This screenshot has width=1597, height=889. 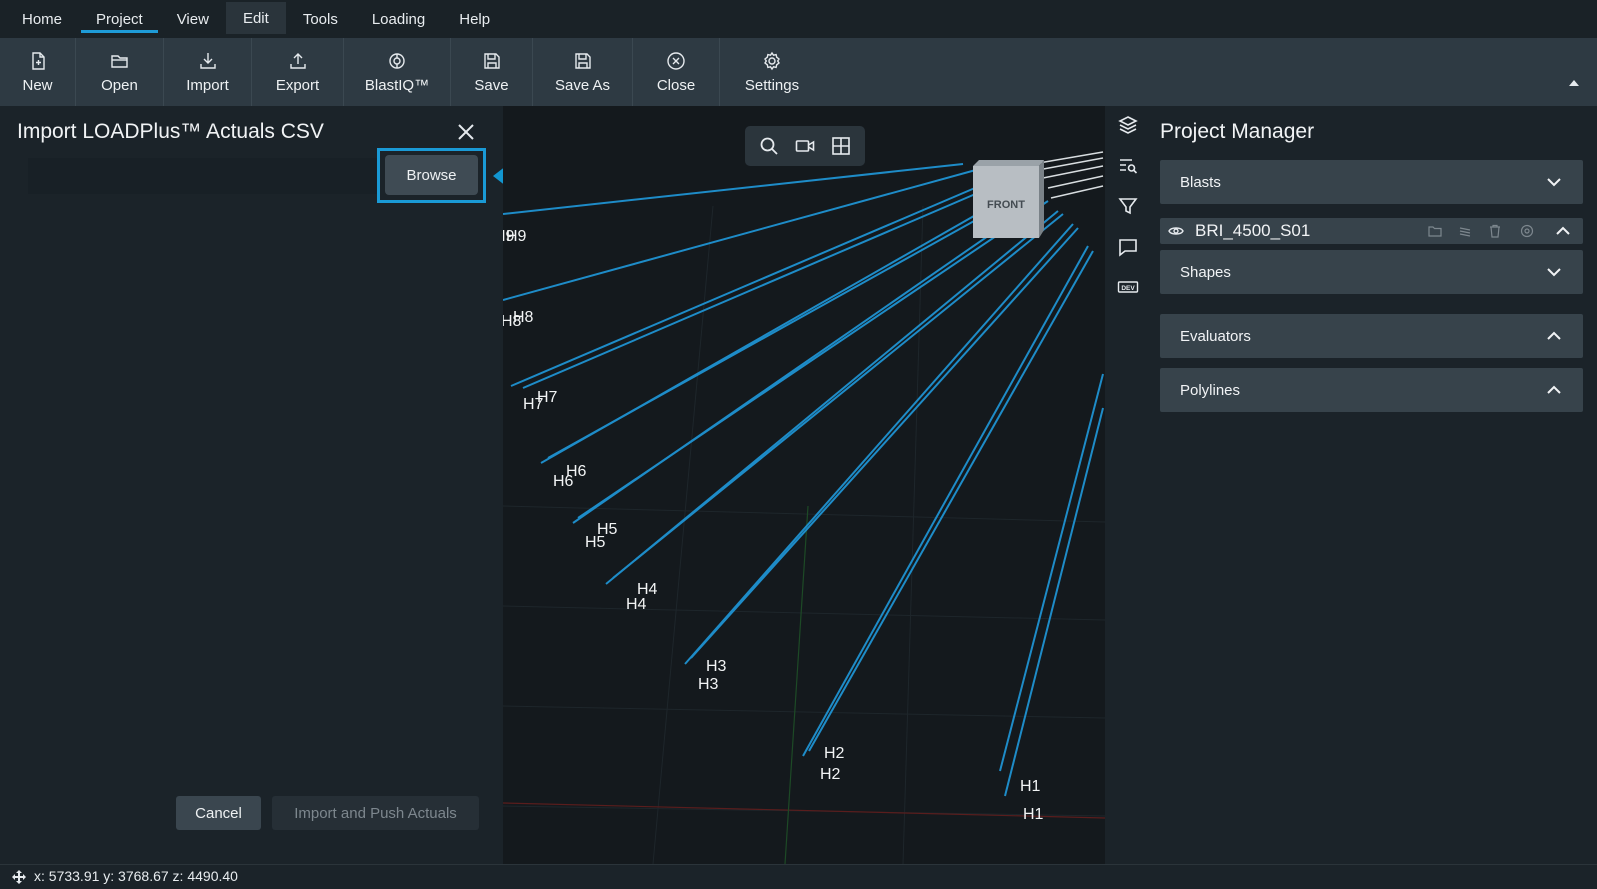 What do you see at coordinates (297, 61) in the screenshot?
I see `export-icon` at bounding box center [297, 61].